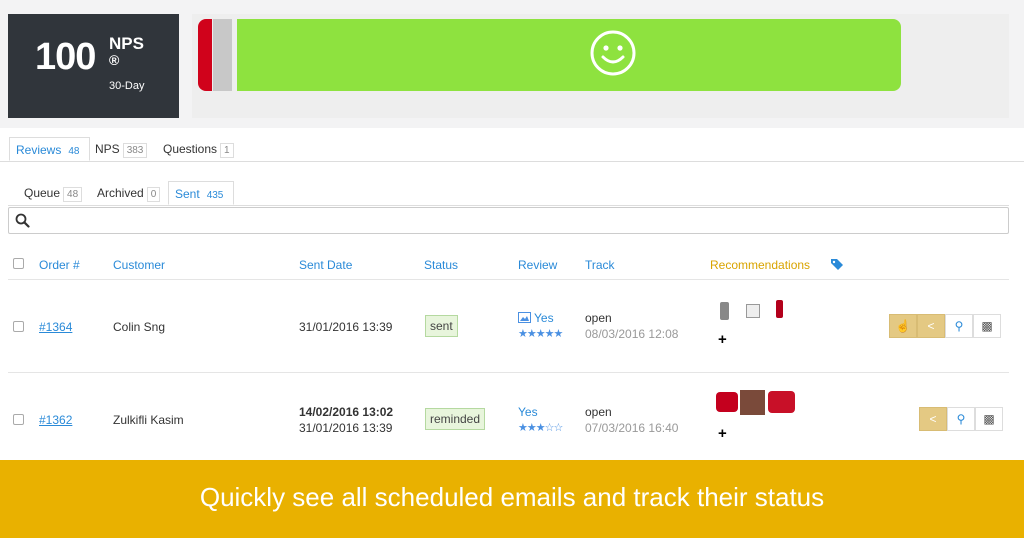 The width and height of the screenshot is (1024, 538). What do you see at coordinates (148, 420) in the screenshot?
I see `customer-name: Zulkifli Kasim` at bounding box center [148, 420].